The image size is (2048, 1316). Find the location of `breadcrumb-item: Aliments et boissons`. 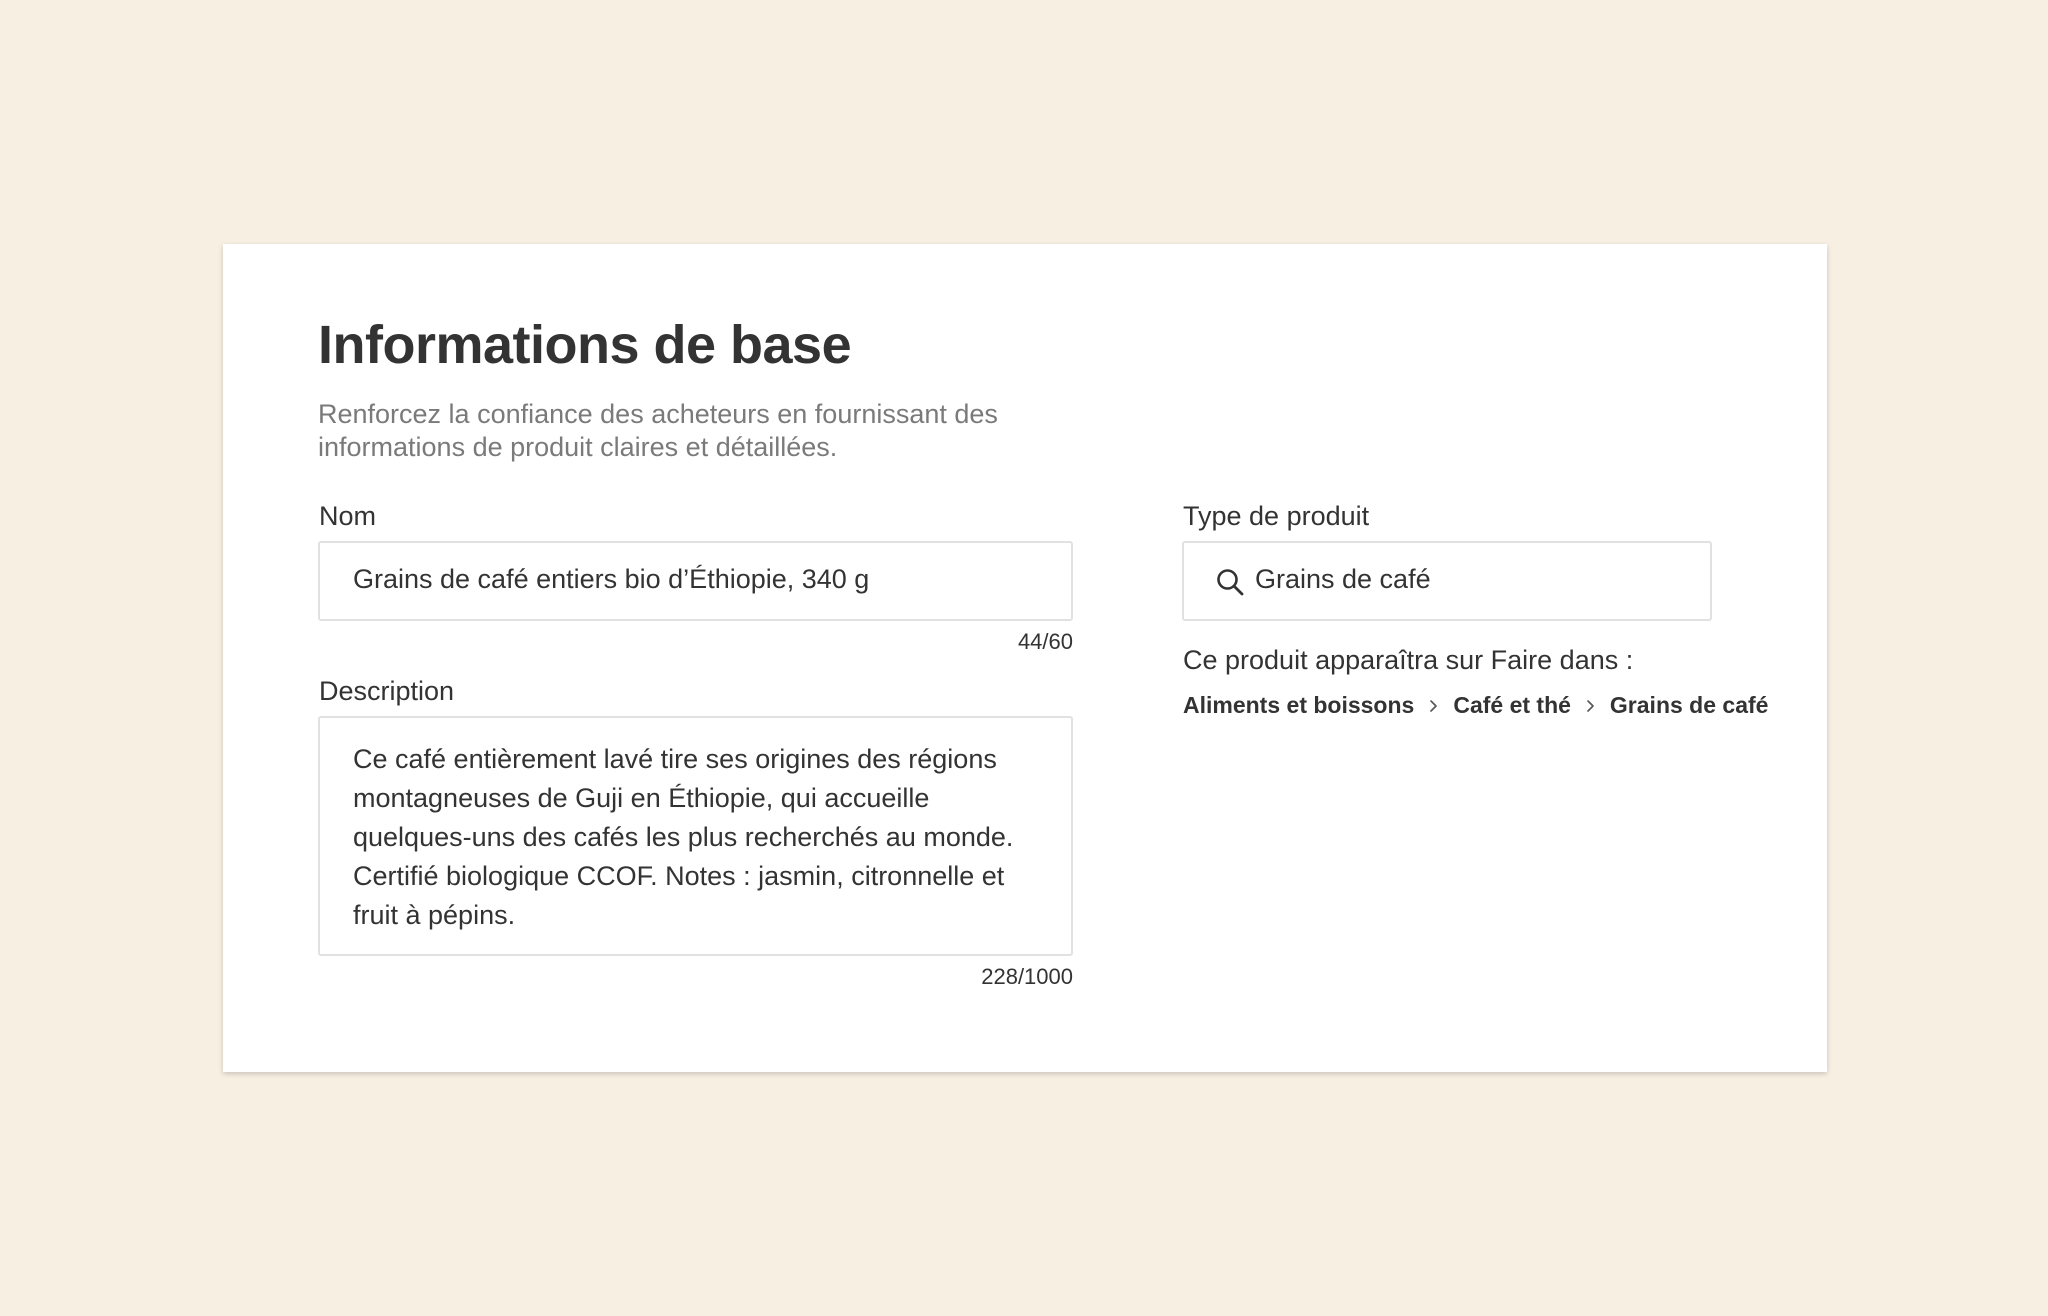

breadcrumb-item: Aliments et boissons is located at coordinates (1299, 705).